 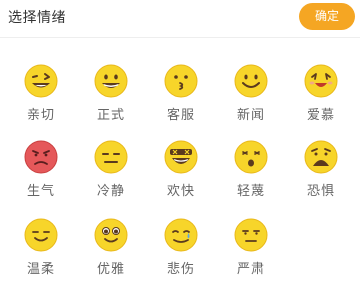 What do you see at coordinates (180, 191) in the screenshot?
I see `emotion-label: 欢快` at bounding box center [180, 191].